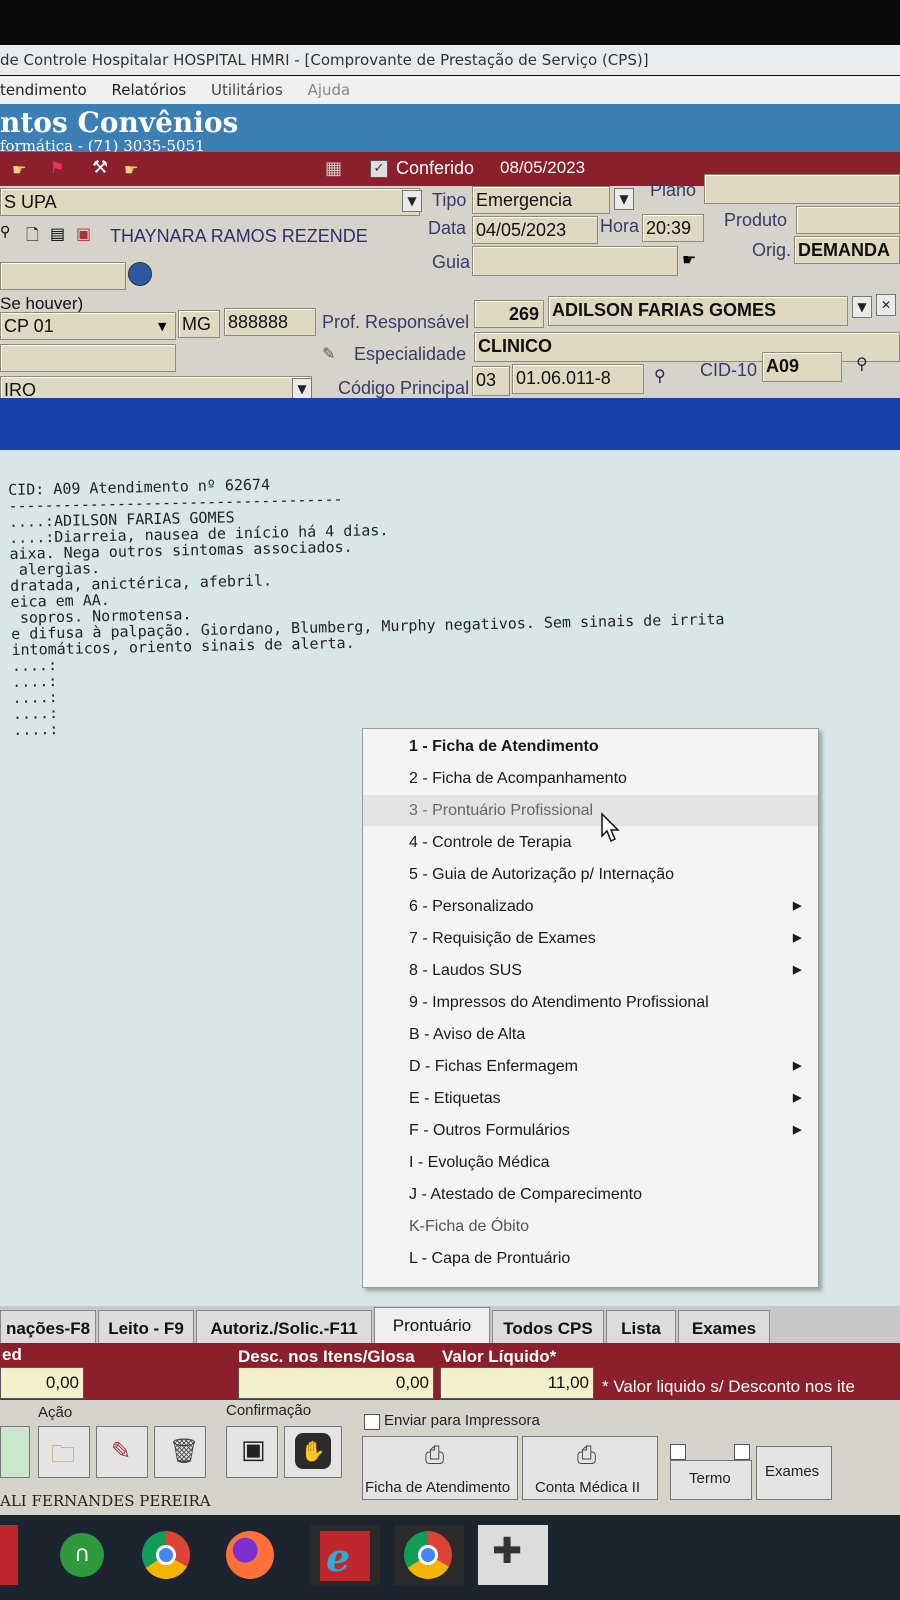 The height and width of the screenshot is (1600, 900). I want to click on conta-medica-button: ⎙ Conta Médica II, so click(590, 1468).